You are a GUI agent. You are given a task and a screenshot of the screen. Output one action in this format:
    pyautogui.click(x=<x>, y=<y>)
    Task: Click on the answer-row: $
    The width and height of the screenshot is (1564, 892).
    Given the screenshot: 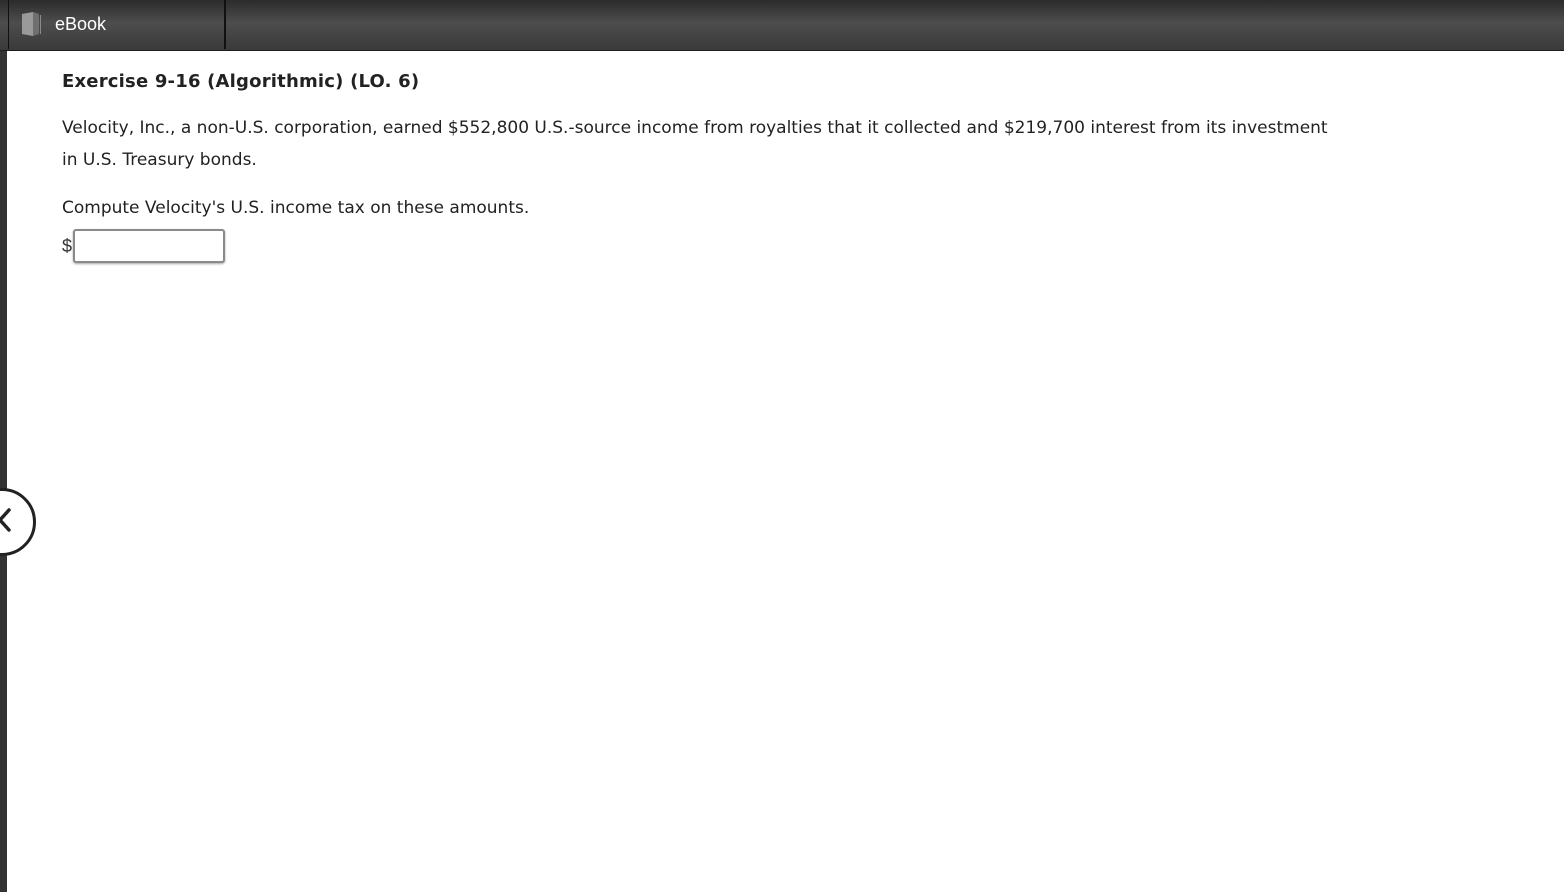 What is the action you would take?
    pyautogui.click(x=697, y=246)
    